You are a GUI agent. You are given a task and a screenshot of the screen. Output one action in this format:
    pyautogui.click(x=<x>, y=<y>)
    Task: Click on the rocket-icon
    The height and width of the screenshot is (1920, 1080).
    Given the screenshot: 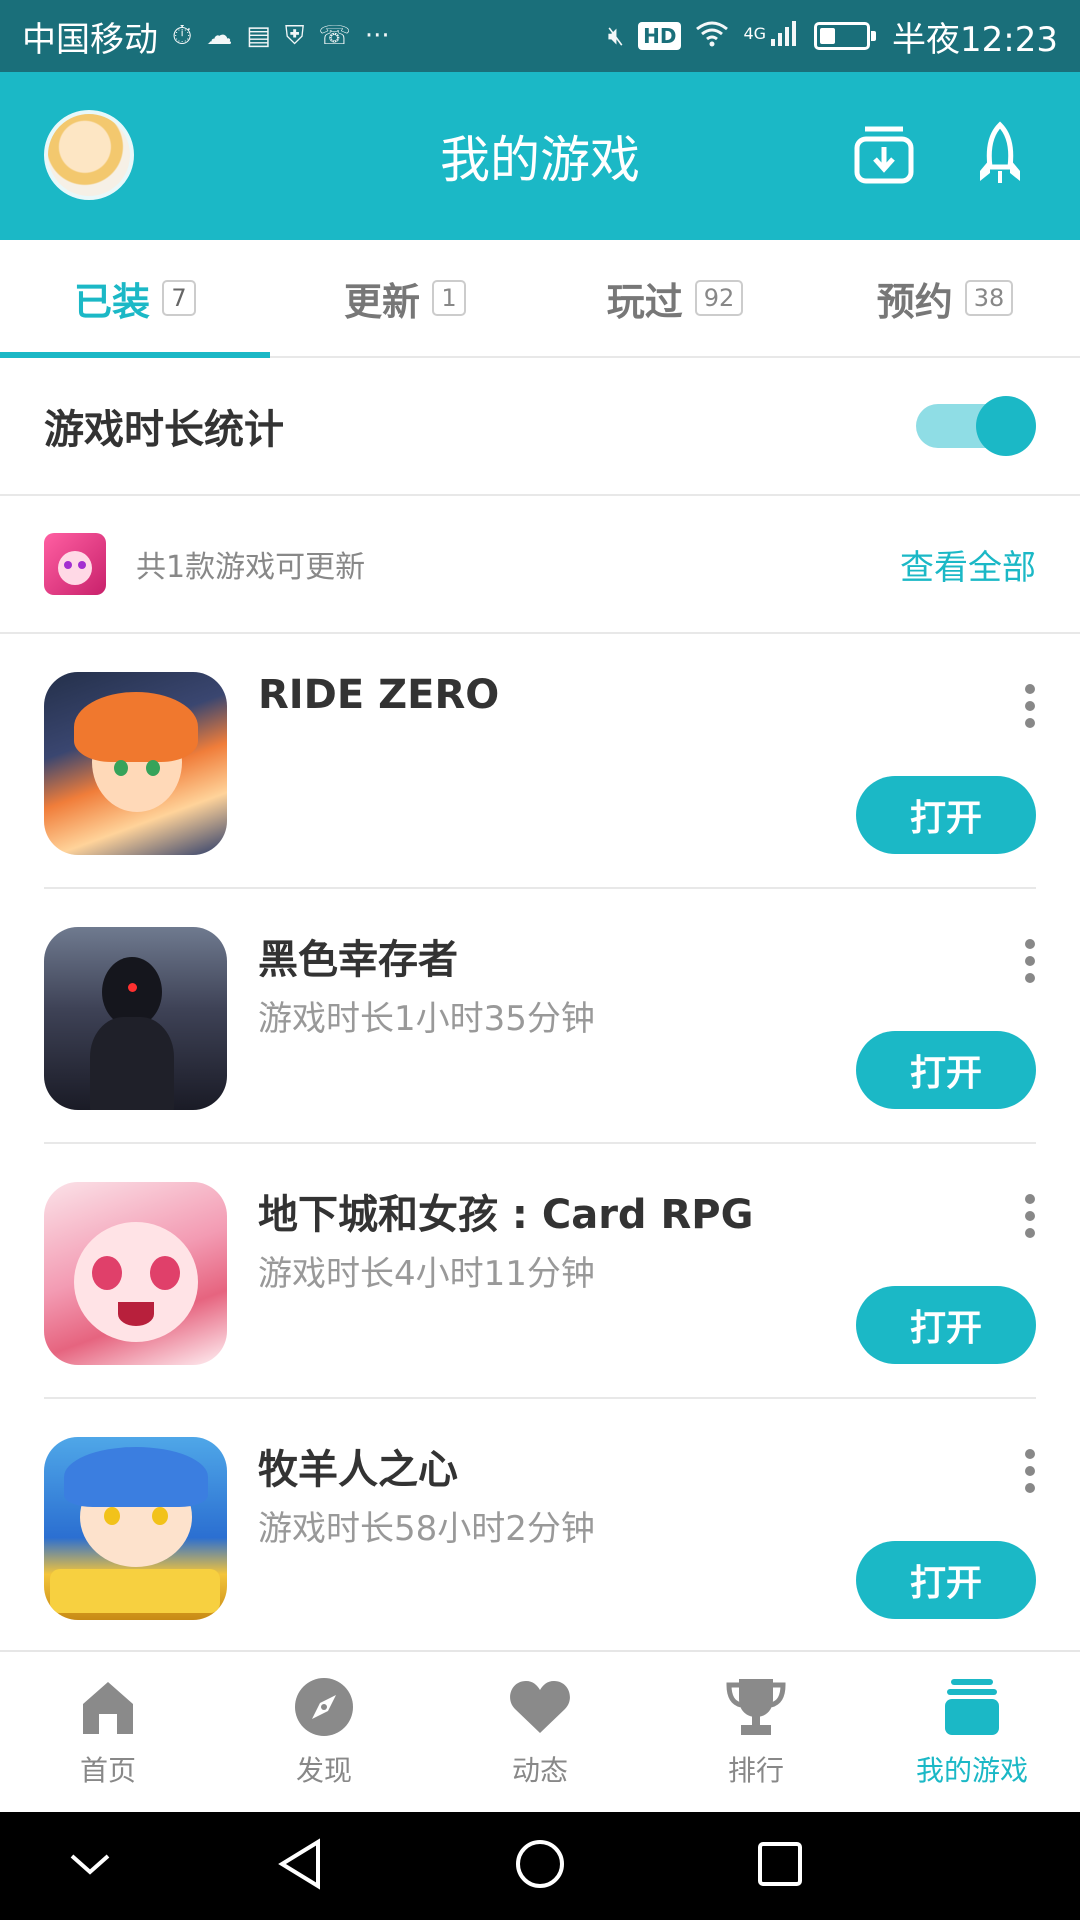 What is the action you would take?
    pyautogui.click(x=1000, y=156)
    